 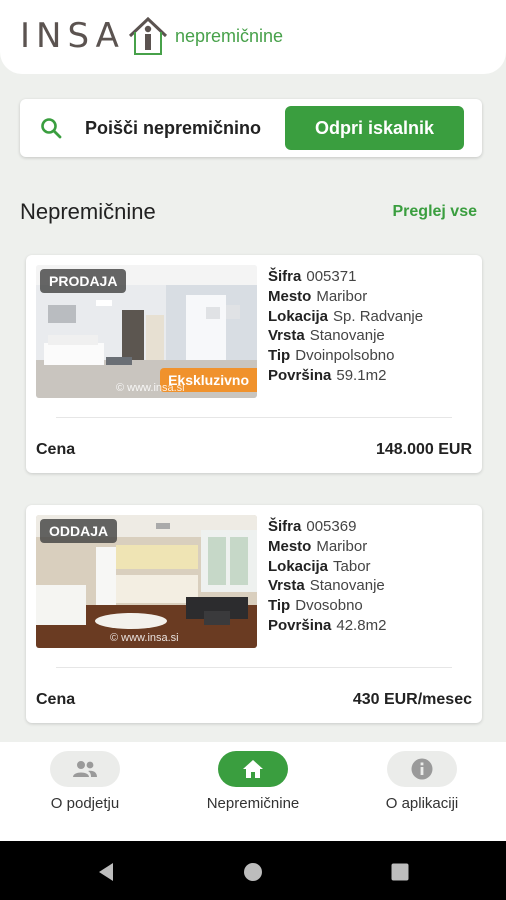 What do you see at coordinates (85, 803) in the screenshot?
I see `nav-label: O podjetju` at bounding box center [85, 803].